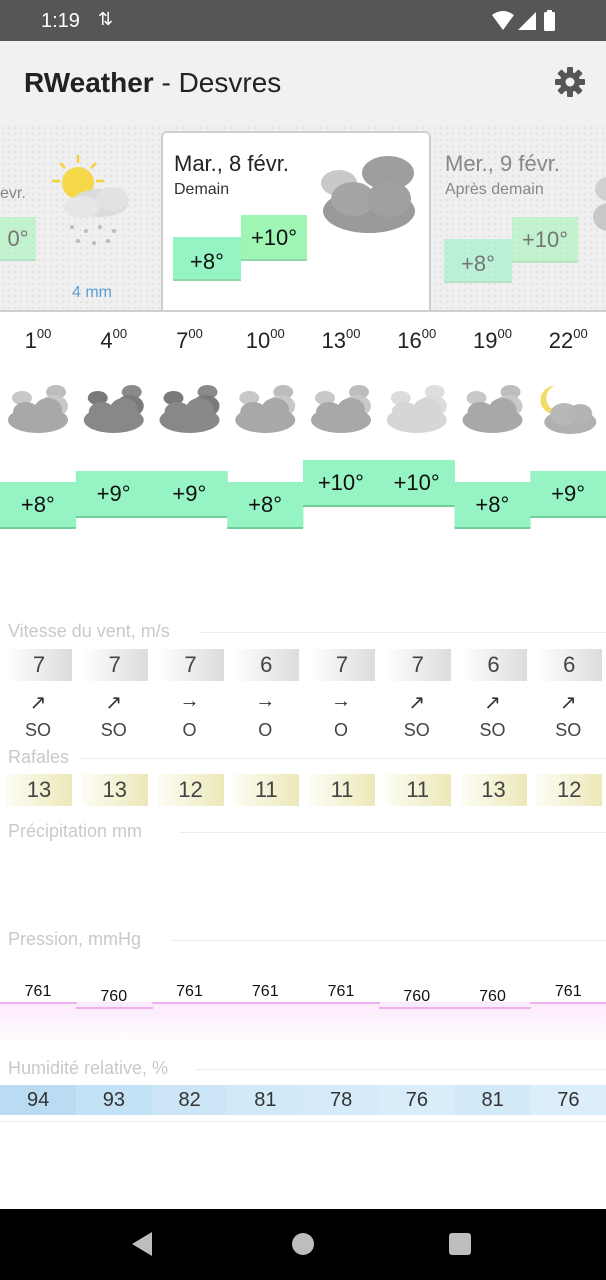  What do you see at coordinates (88, 1068) in the screenshot?
I see `humidity-label: Humidité relative, %` at bounding box center [88, 1068].